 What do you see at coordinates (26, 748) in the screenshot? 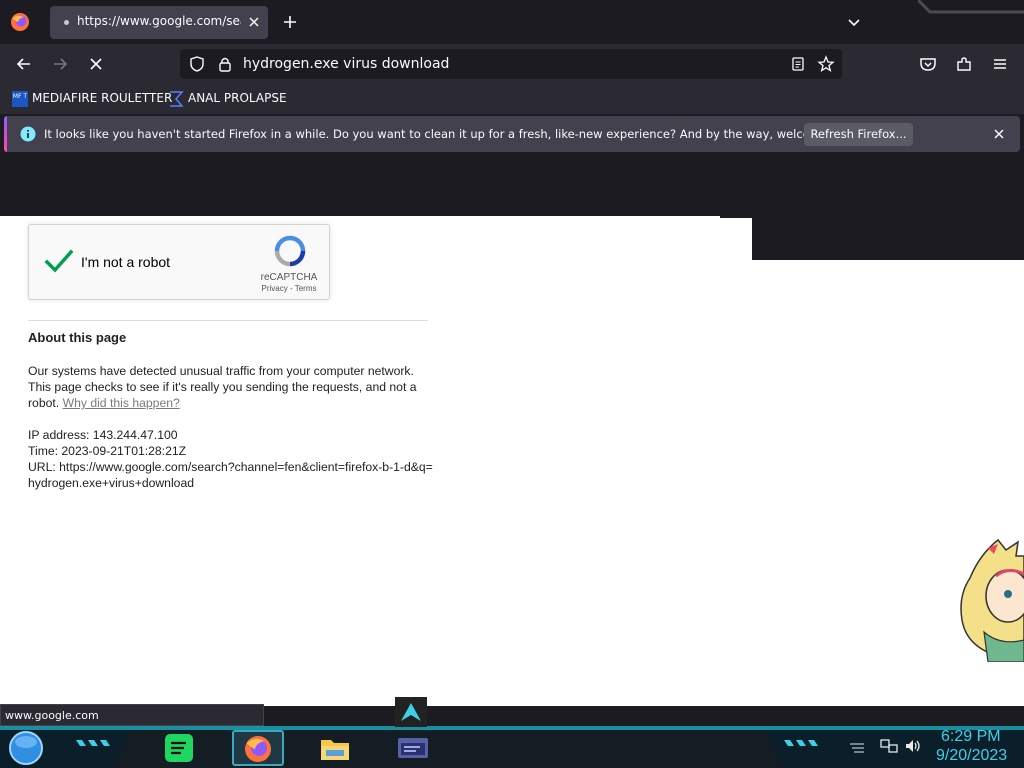
I see `start-orb-icon` at bounding box center [26, 748].